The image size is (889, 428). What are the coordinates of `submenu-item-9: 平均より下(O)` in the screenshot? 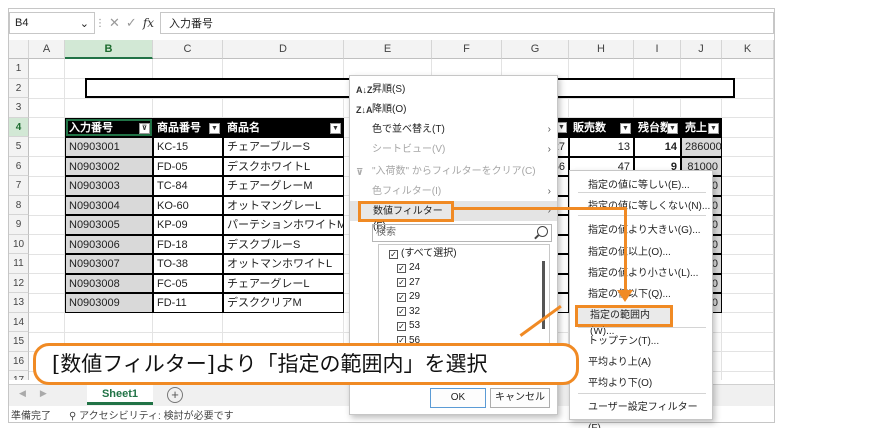 It's located at (641, 383).